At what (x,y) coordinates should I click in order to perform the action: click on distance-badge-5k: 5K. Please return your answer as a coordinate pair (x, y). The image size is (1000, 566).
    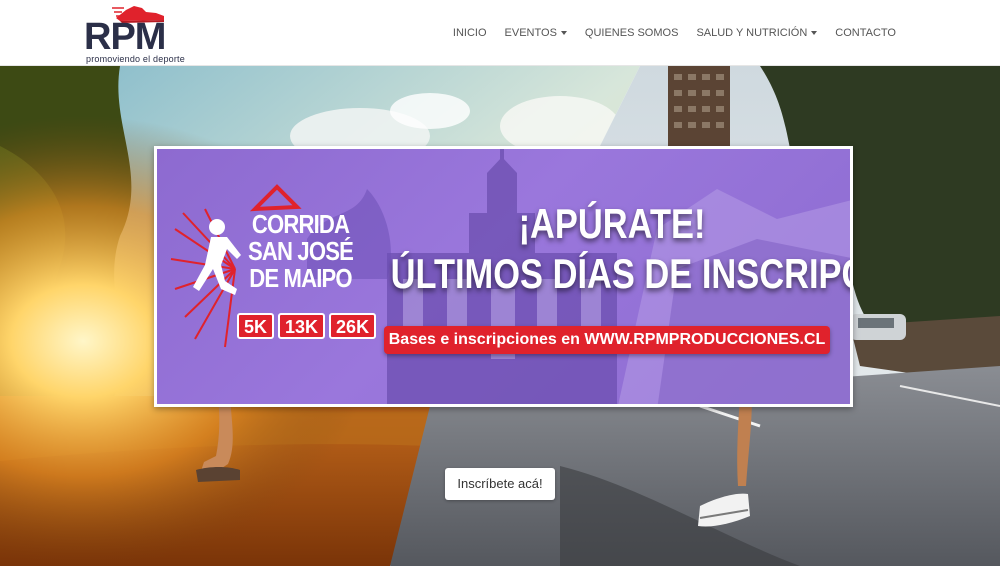
    Looking at the image, I should click on (256, 326).